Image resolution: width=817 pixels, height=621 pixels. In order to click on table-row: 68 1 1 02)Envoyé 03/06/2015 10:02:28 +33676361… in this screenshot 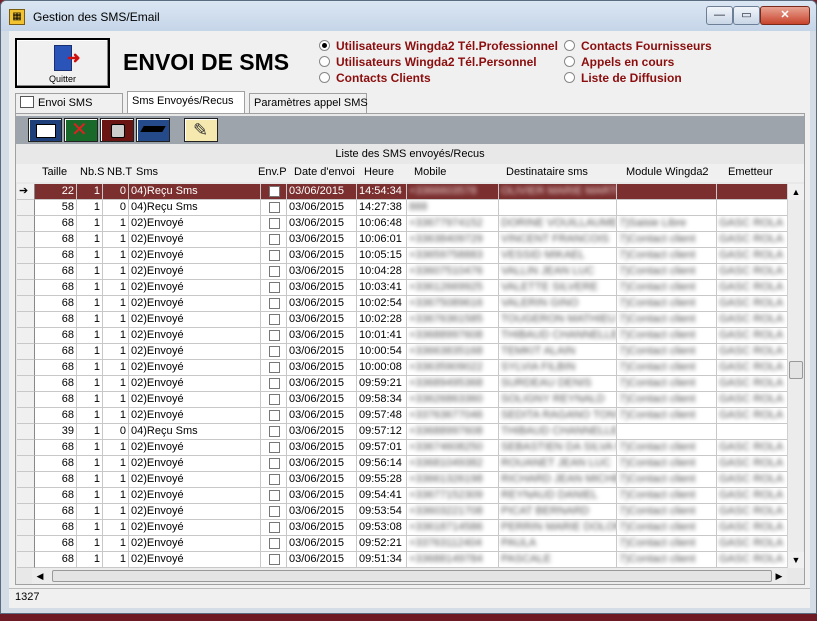, I will do `click(402, 320)`.